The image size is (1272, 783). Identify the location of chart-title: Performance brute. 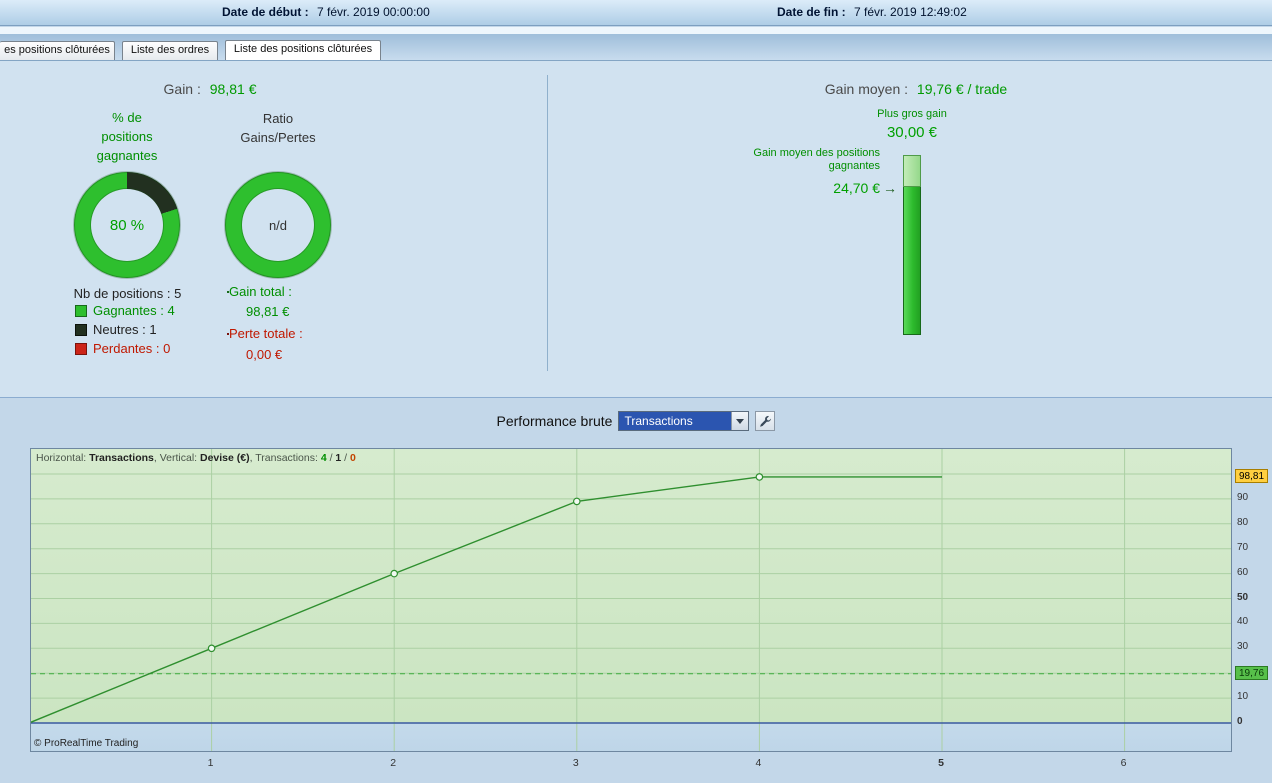
(554, 421).